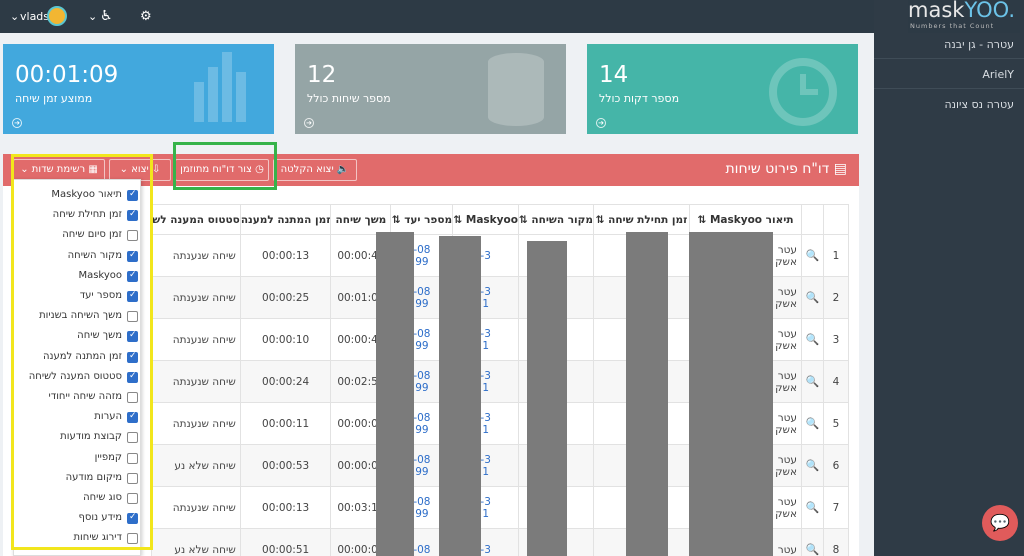 The image size is (1024, 556). Describe the element at coordinates (949, 278) in the screenshot. I see `sidebar: עטרה - גן יבנה ArielY עטרה נס ציונה` at that location.